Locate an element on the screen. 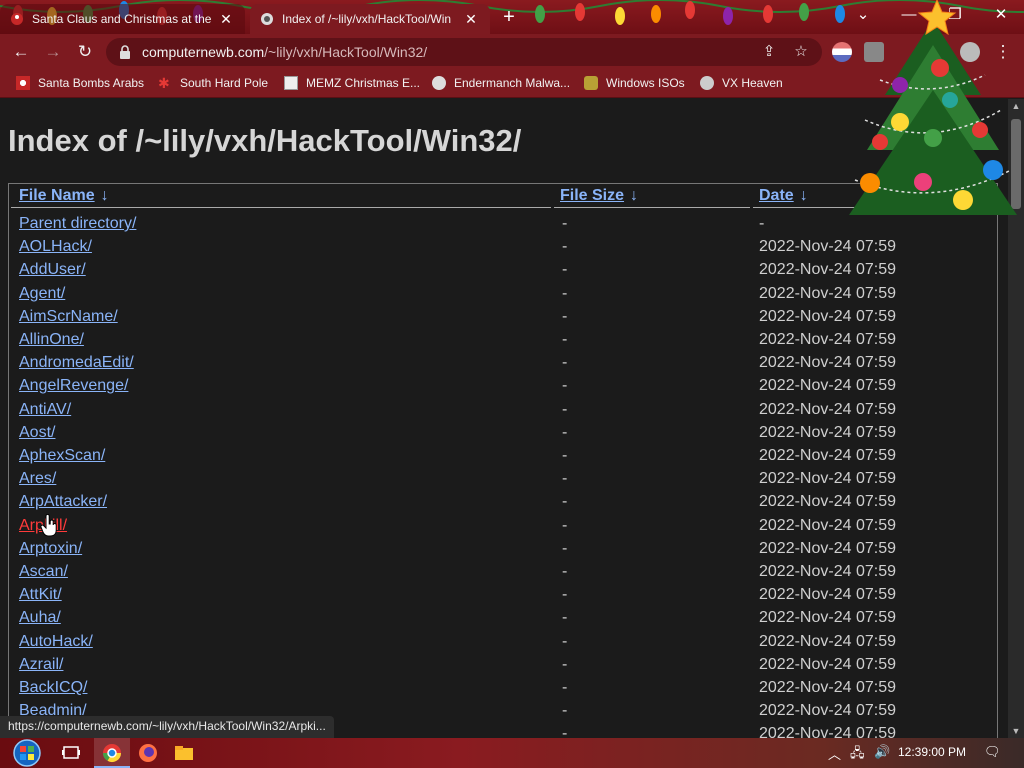  bookmark-star-icon: ☆ is located at coordinates (801, 52).